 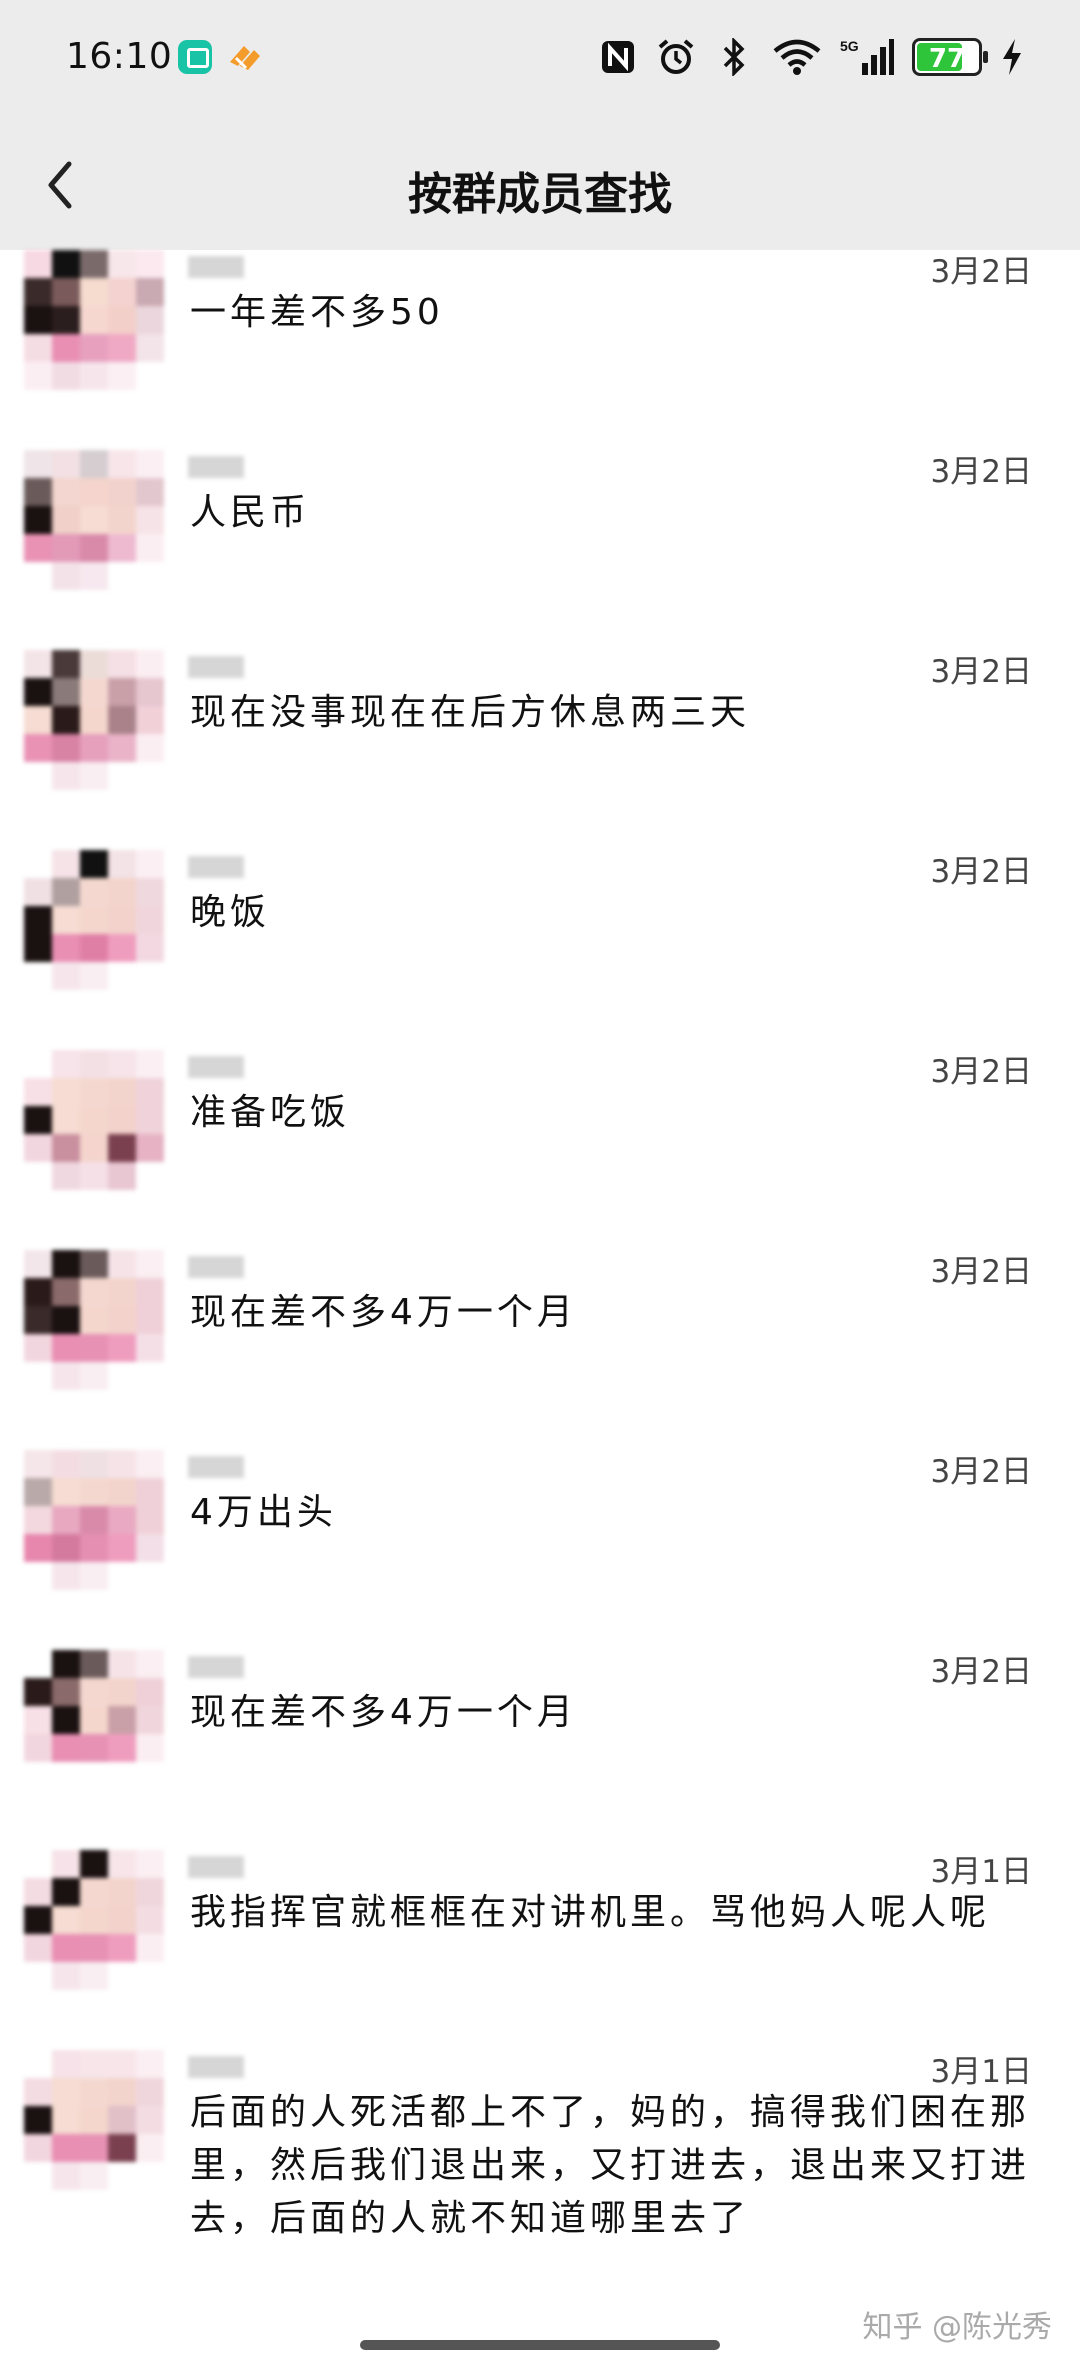 I want to click on battery-icon: 77, so click(x=950, y=57).